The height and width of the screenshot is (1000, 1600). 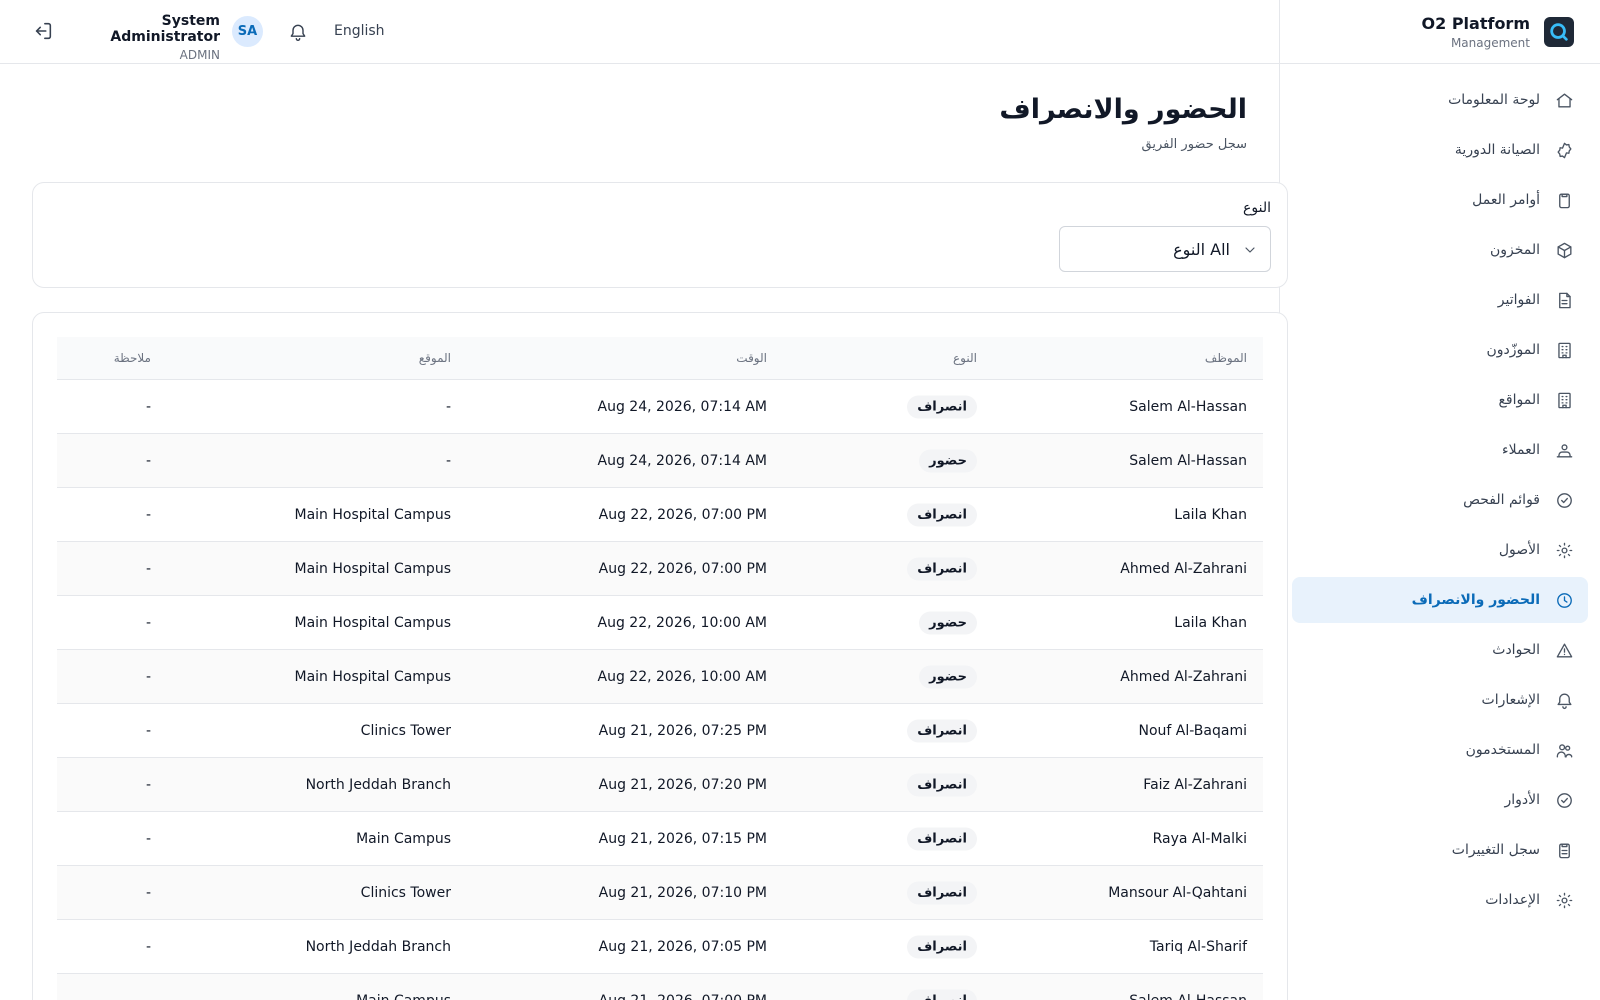 I want to click on notifications-bell-icon, so click(x=299, y=33).